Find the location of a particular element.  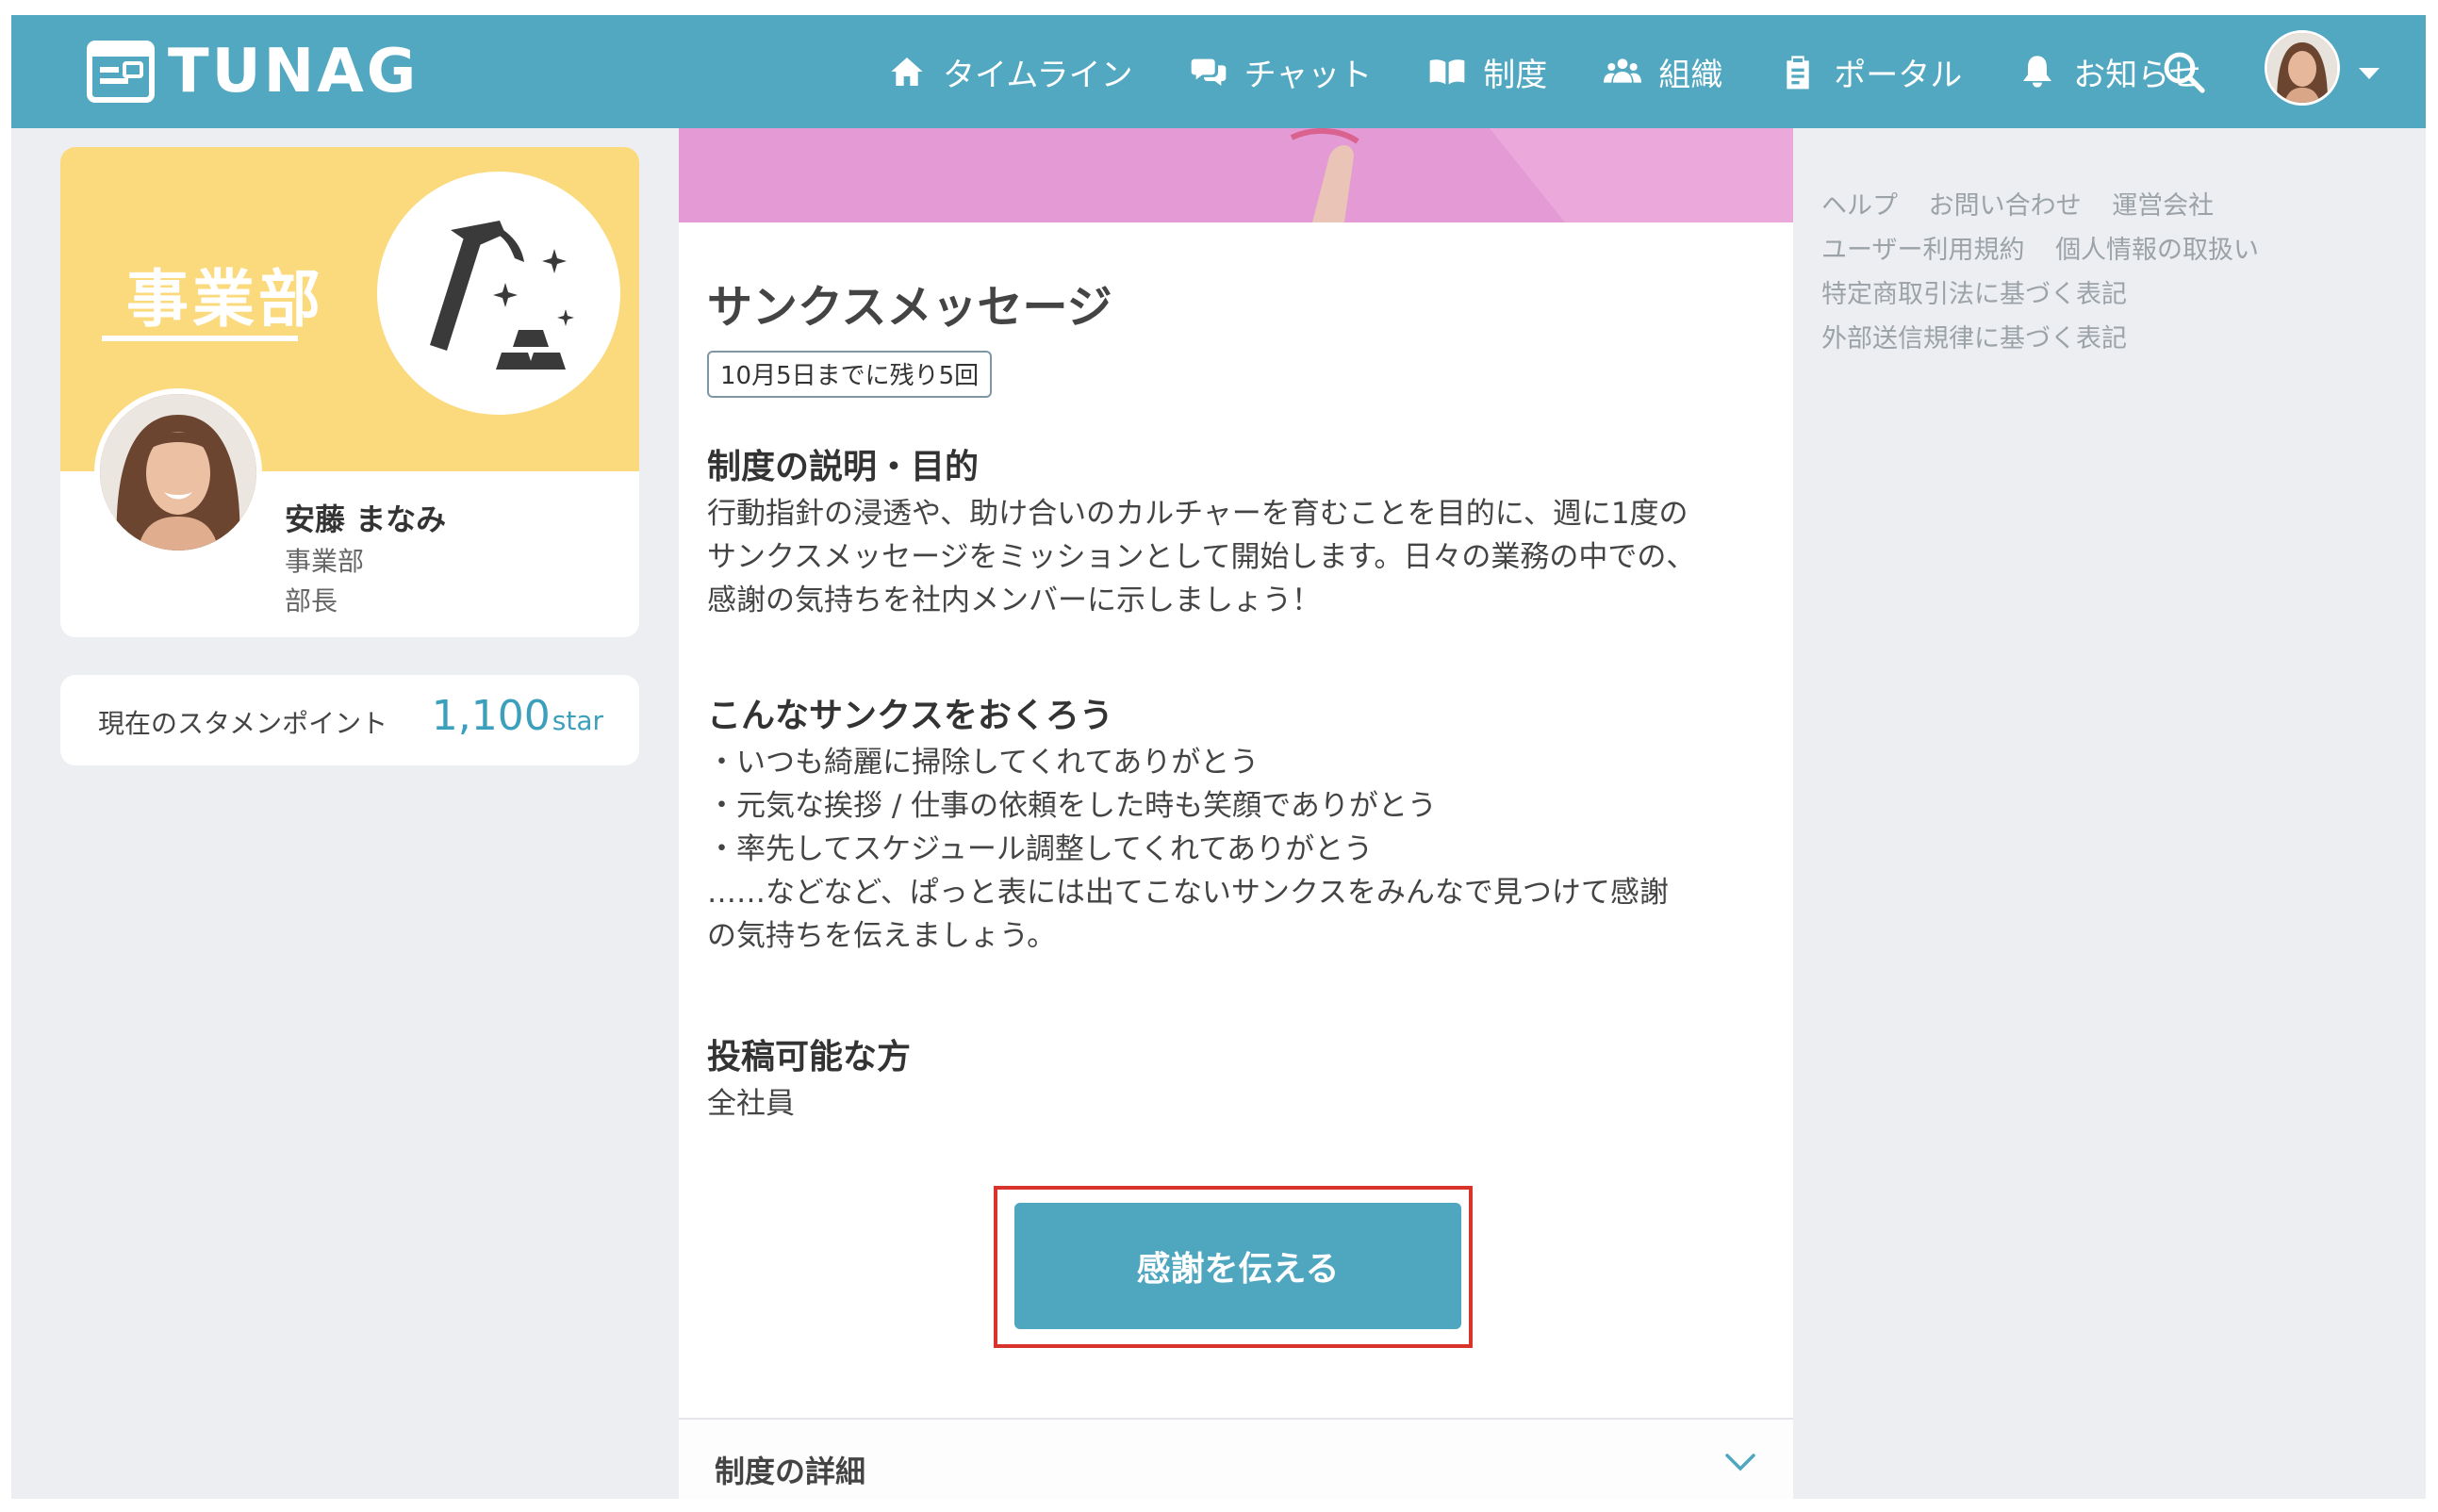

points-value: 1,100star is located at coordinates (517, 716).